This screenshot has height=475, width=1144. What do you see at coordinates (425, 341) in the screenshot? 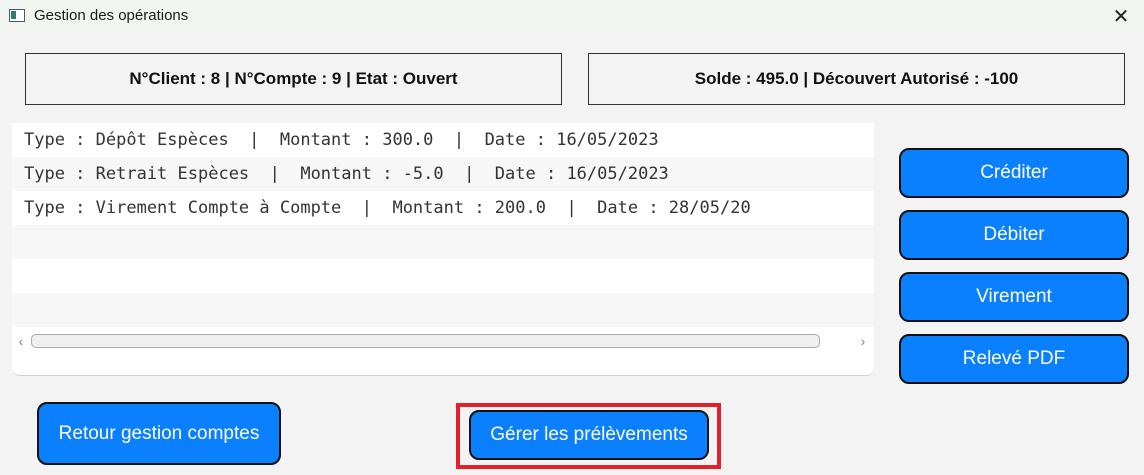
I see `scrollbar-thumb` at bounding box center [425, 341].